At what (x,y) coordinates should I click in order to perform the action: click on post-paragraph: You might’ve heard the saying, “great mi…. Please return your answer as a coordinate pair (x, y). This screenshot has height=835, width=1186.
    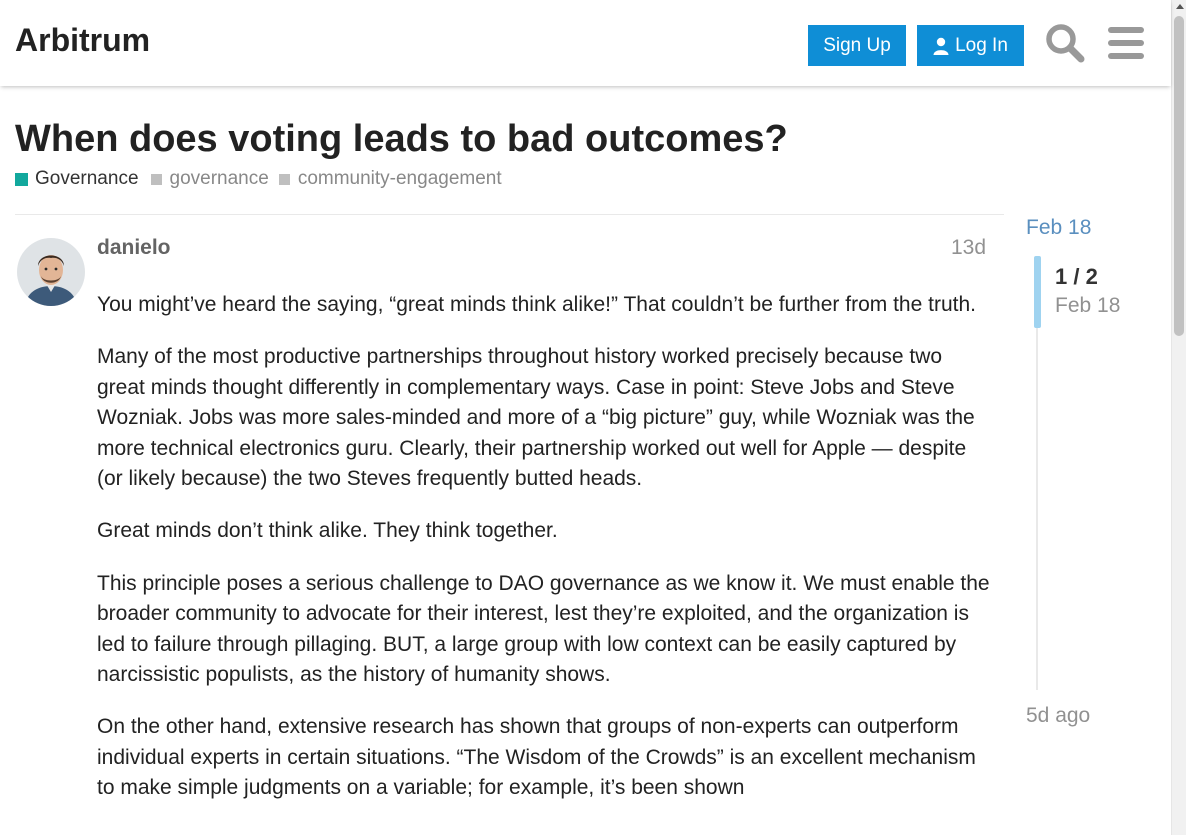
    Looking at the image, I should click on (536, 304).